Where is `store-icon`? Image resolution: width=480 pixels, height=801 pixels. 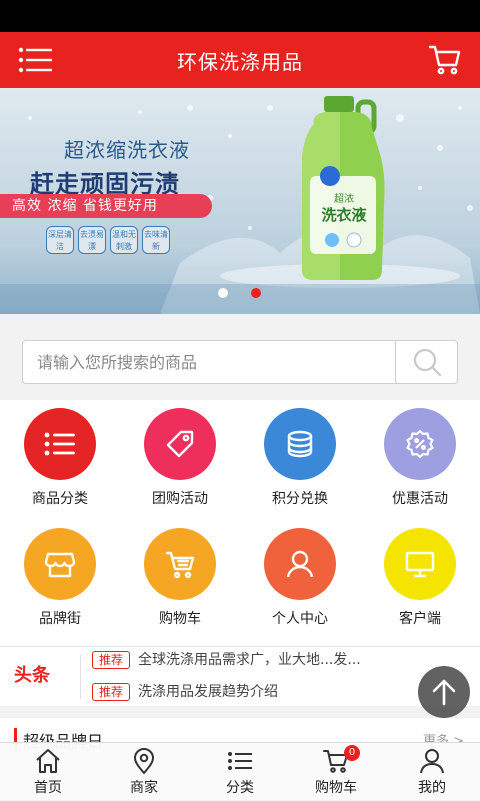
store-icon is located at coordinates (60, 564).